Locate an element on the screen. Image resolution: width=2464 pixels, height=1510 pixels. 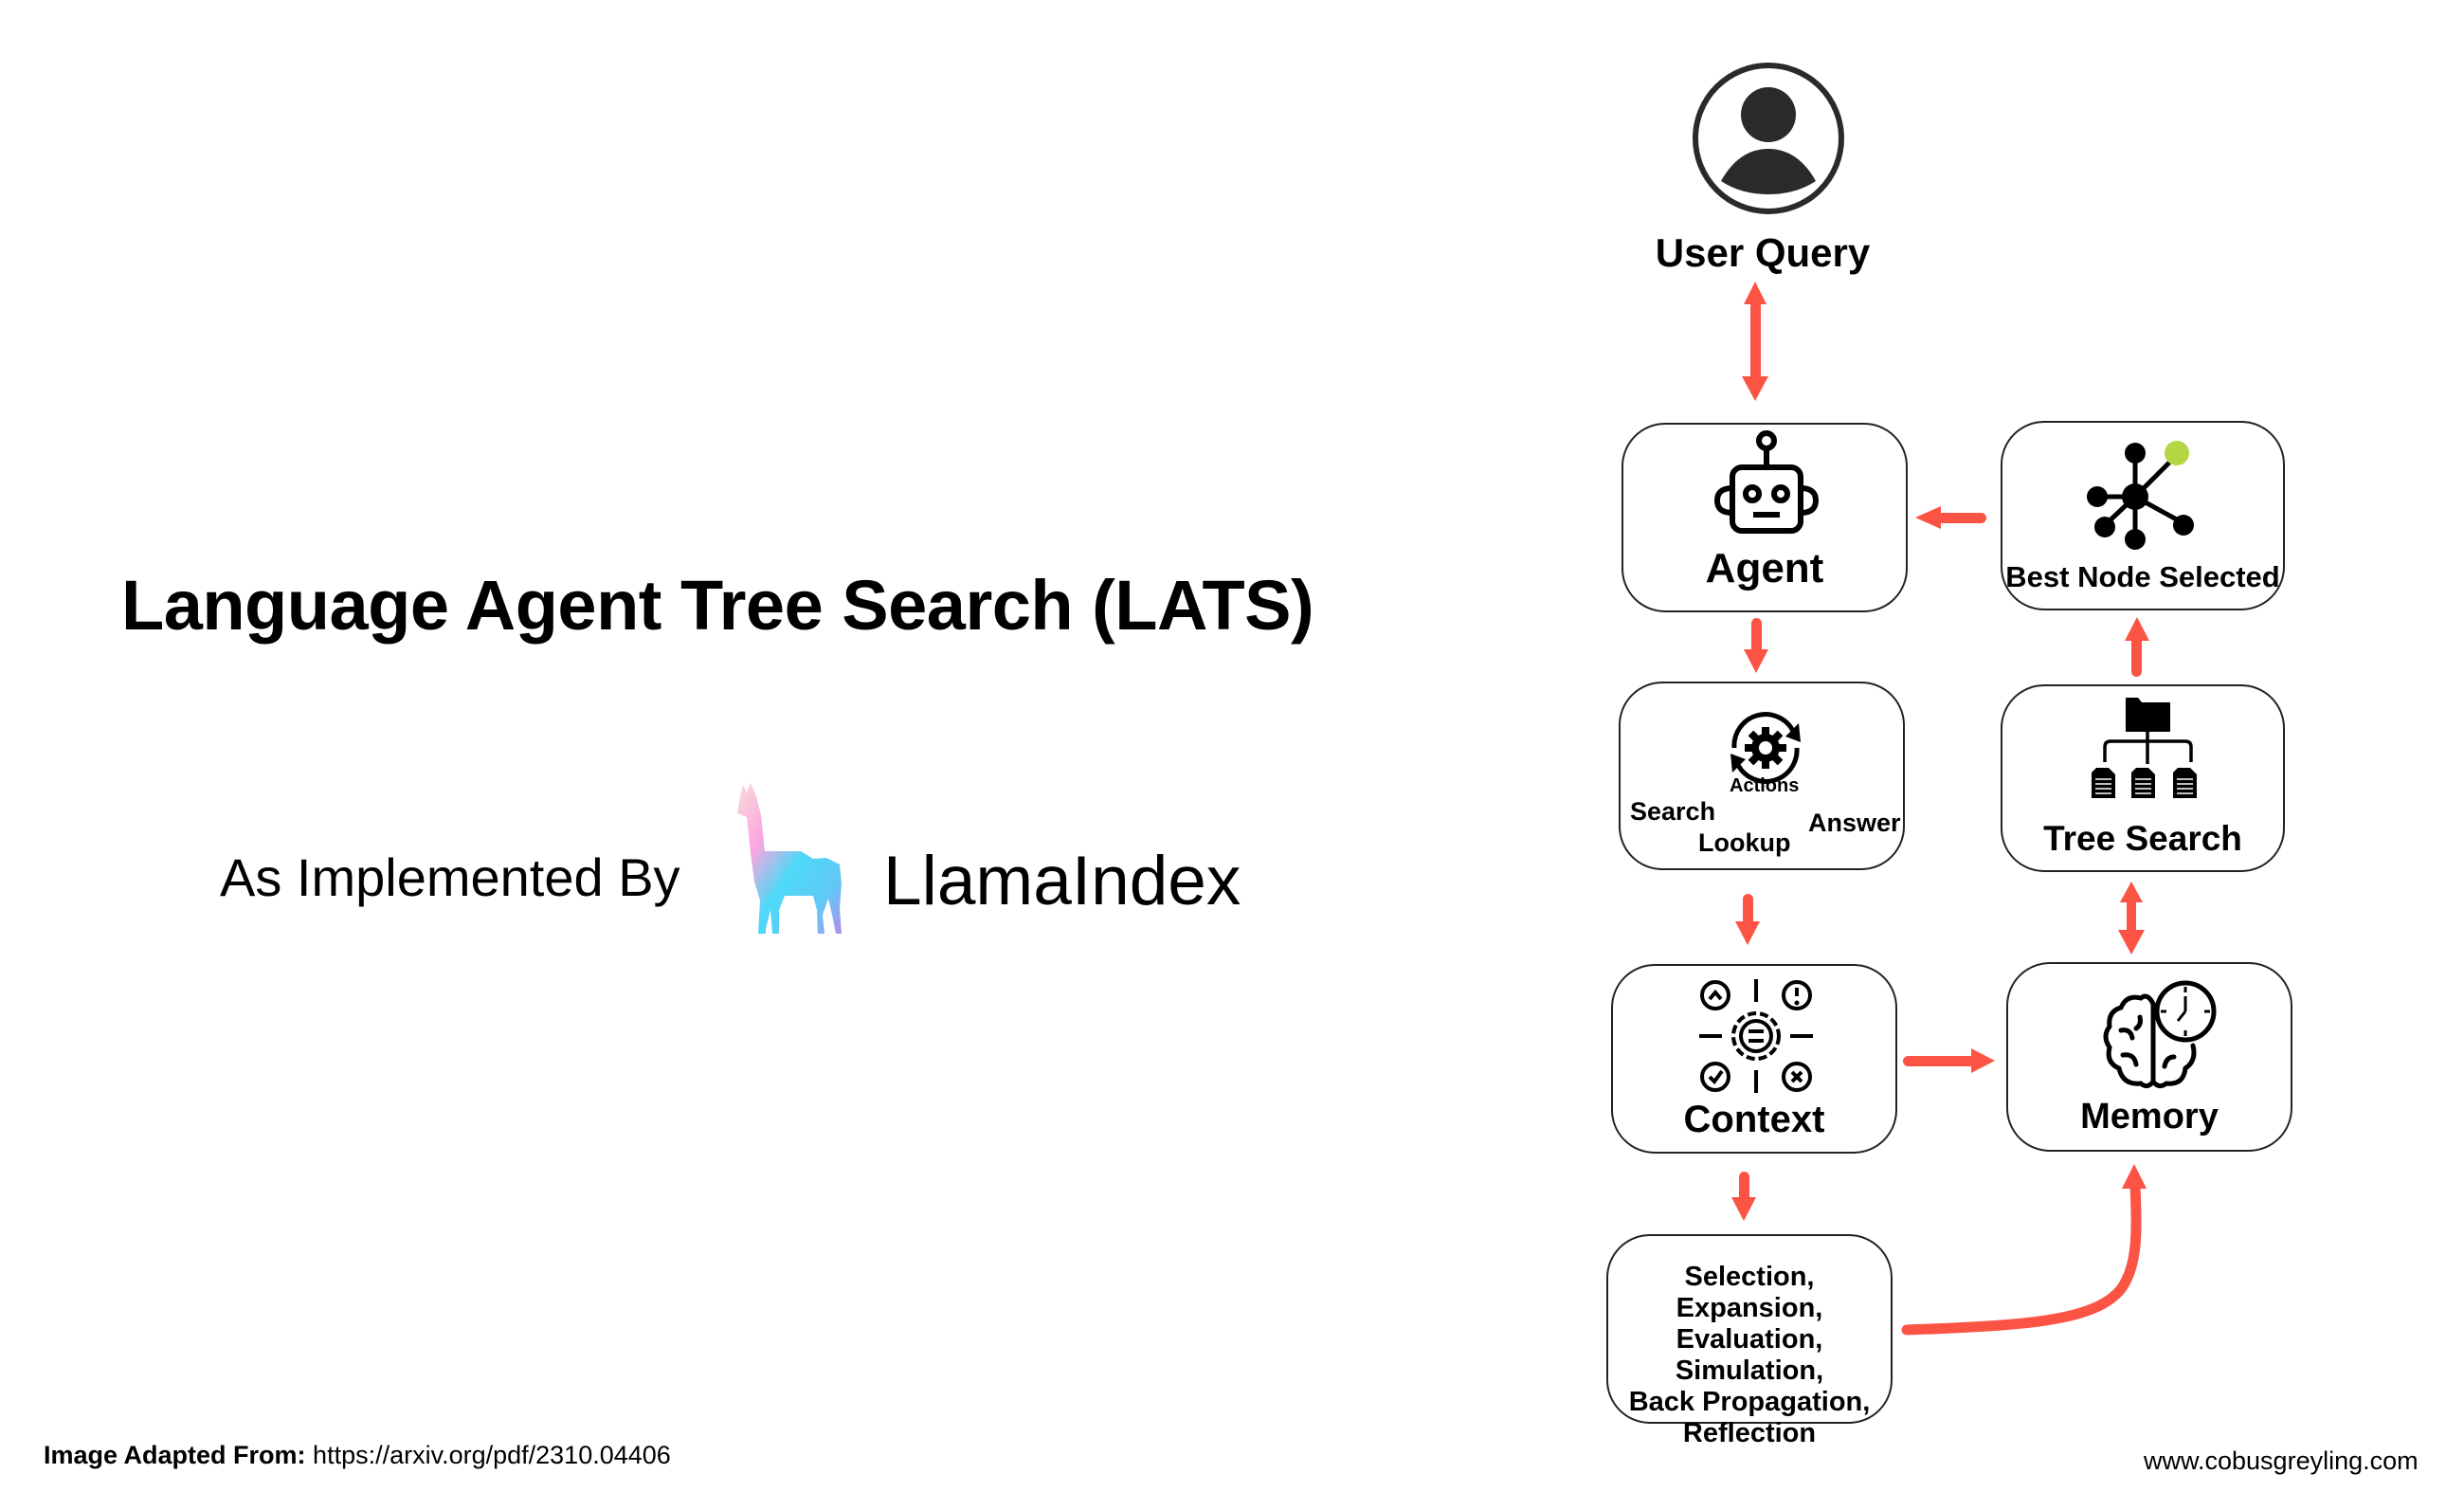
memory-node: Memory is located at coordinates (2149, 1057).